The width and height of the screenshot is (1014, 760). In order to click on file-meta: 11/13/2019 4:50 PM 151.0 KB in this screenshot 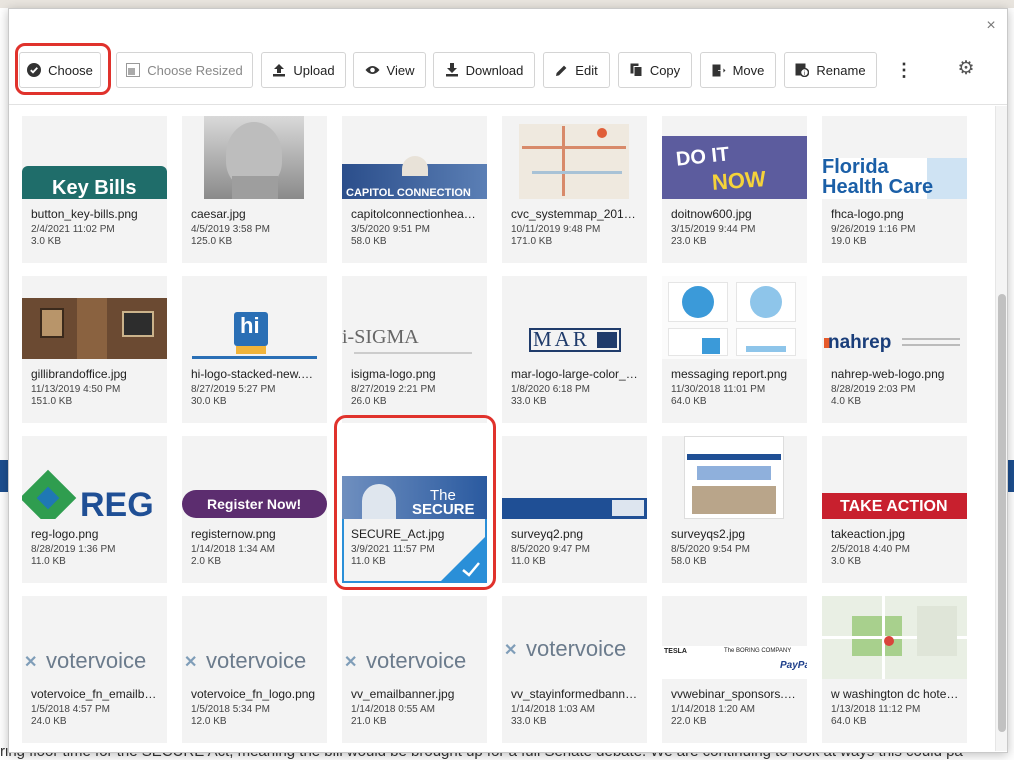, I will do `click(76, 395)`.